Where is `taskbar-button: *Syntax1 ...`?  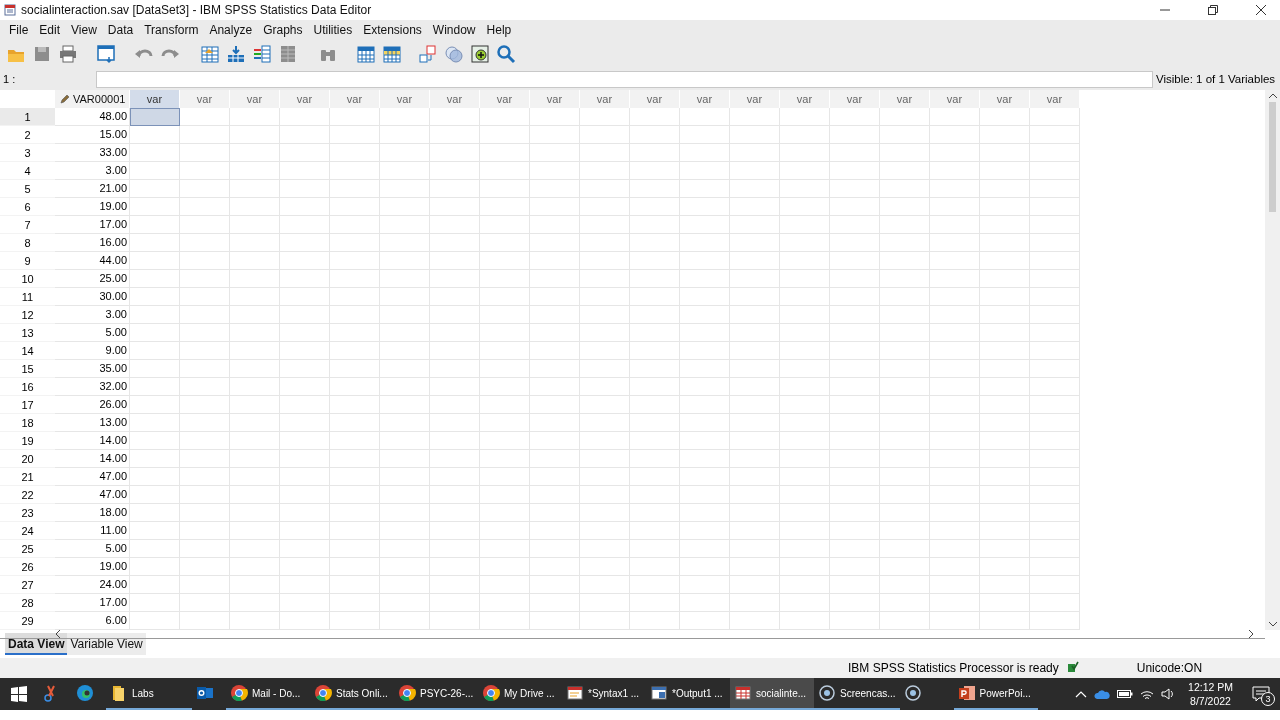
taskbar-button: *Syntax1 ... is located at coordinates (604, 694).